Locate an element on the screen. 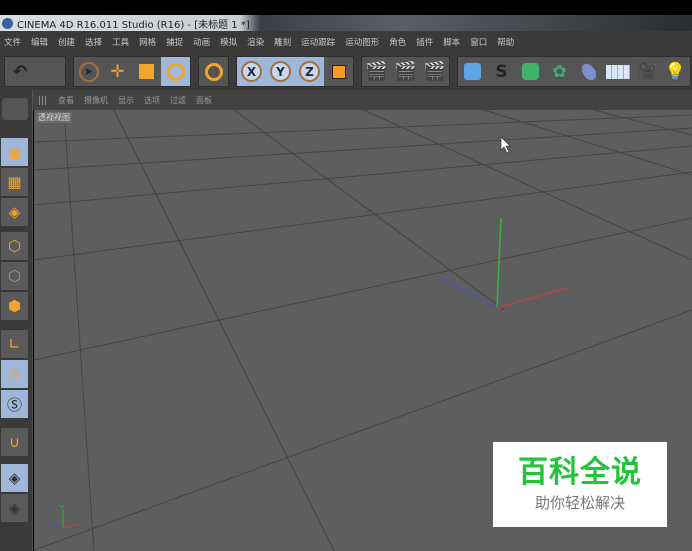 The height and width of the screenshot is (551, 692). points-cube-icon: ⬡ is located at coordinates (14, 246).